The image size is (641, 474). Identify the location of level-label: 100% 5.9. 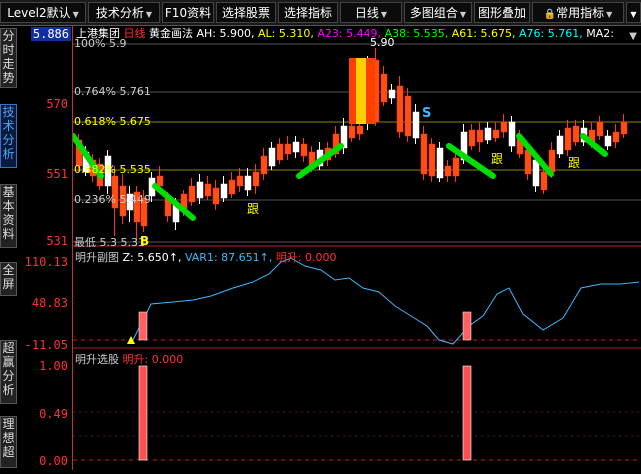
(100, 43).